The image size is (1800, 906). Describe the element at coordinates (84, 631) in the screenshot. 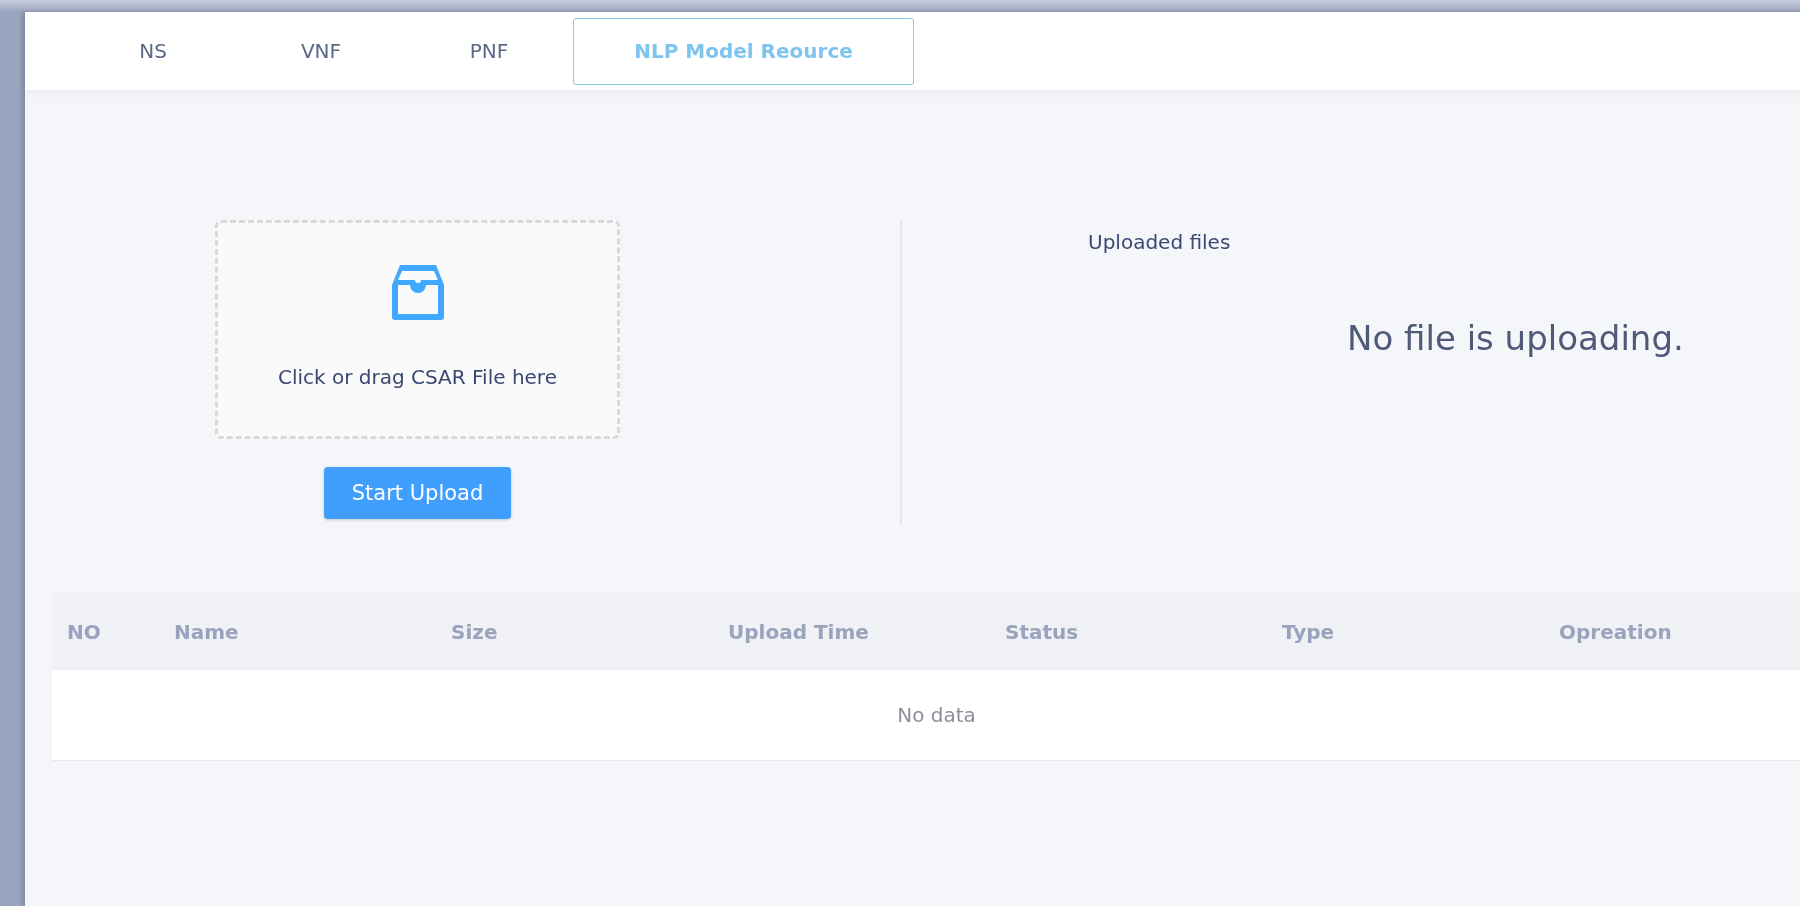

I see `column-header: NO` at that location.